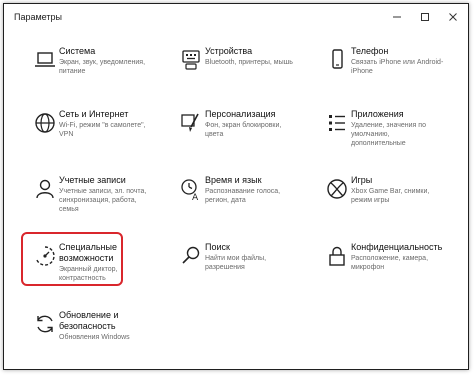 Image resolution: width=474 pixels, height=375 pixels. Describe the element at coordinates (191, 60) in the screenshot. I see `keyboard-icon` at that location.